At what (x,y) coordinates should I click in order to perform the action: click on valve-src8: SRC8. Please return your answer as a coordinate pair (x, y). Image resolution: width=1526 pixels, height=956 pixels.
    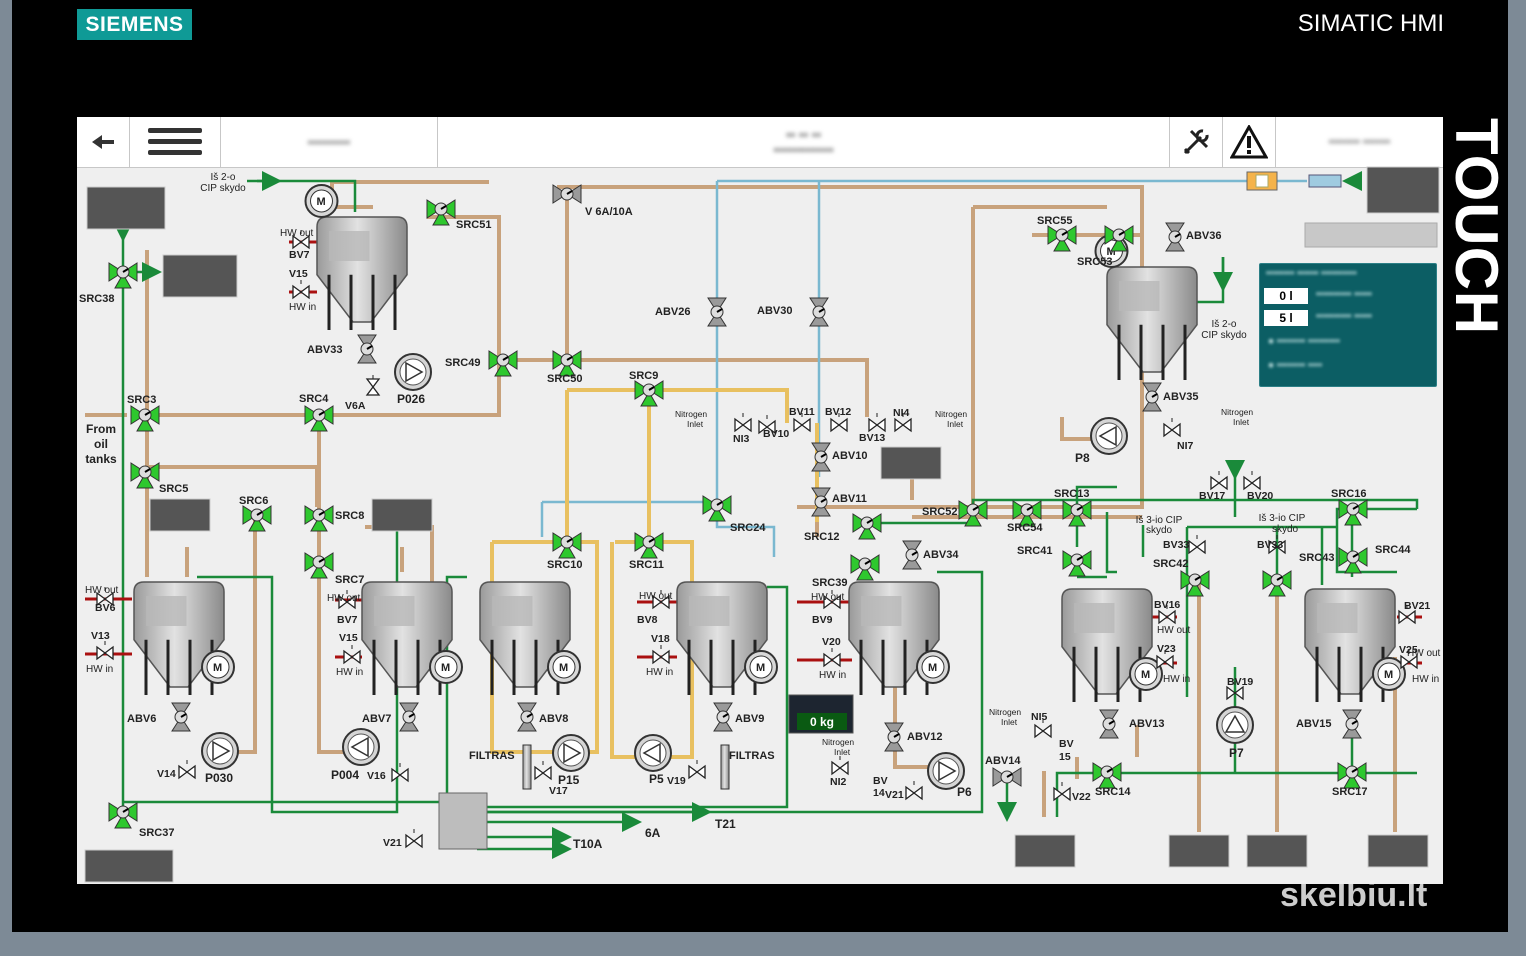
    Looking at the image, I should click on (334, 518).